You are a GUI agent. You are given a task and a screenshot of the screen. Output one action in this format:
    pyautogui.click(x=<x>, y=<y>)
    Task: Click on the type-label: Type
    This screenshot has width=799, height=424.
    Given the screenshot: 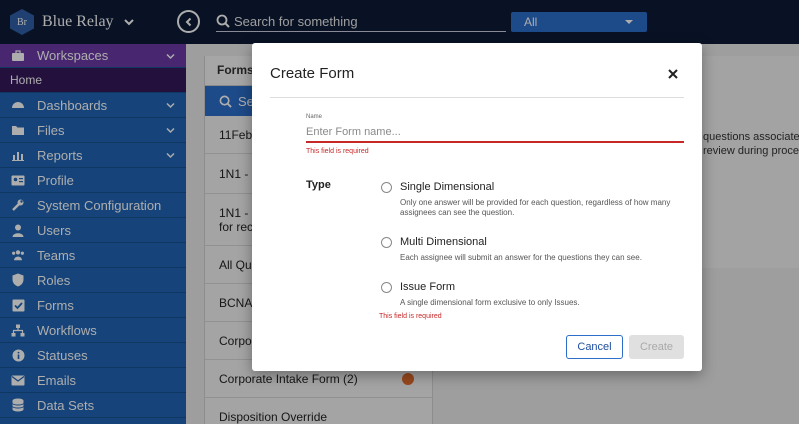 What is the action you would take?
    pyautogui.click(x=318, y=185)
    